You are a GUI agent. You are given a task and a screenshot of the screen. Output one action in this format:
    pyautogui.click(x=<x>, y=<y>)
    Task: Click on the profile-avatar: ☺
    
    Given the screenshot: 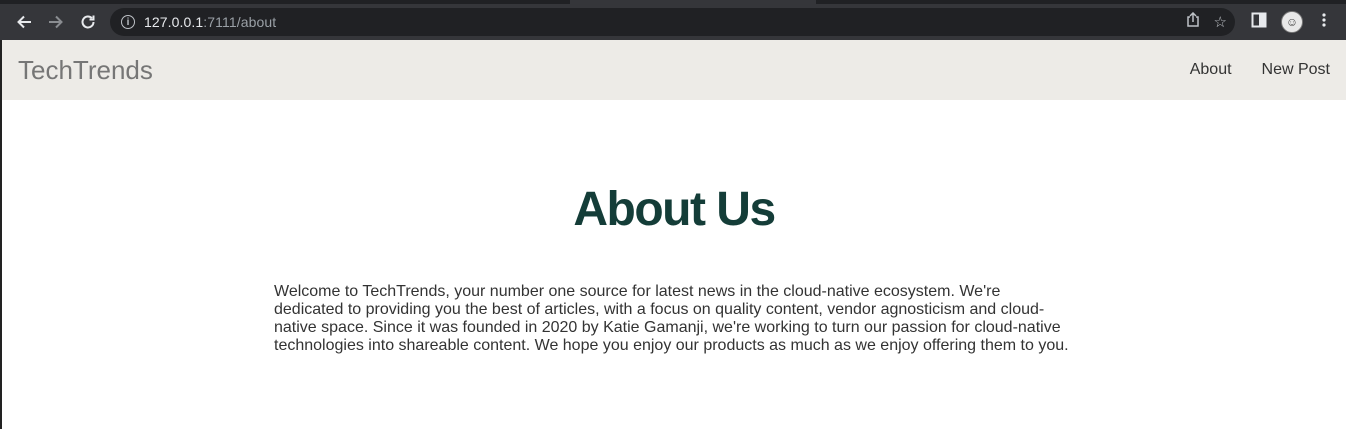 What is the action you would take?
    pyautogui.click(x=1292, y=22)
    